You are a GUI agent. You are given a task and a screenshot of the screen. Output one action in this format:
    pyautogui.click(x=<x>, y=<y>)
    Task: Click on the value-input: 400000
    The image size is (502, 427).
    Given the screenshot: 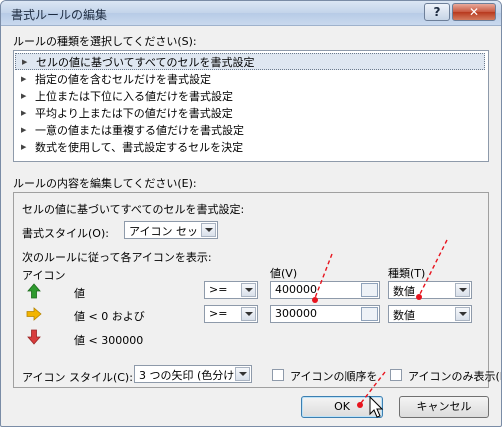 What is the action you would take?
    pyautogui.click(x=325, y=290)
    